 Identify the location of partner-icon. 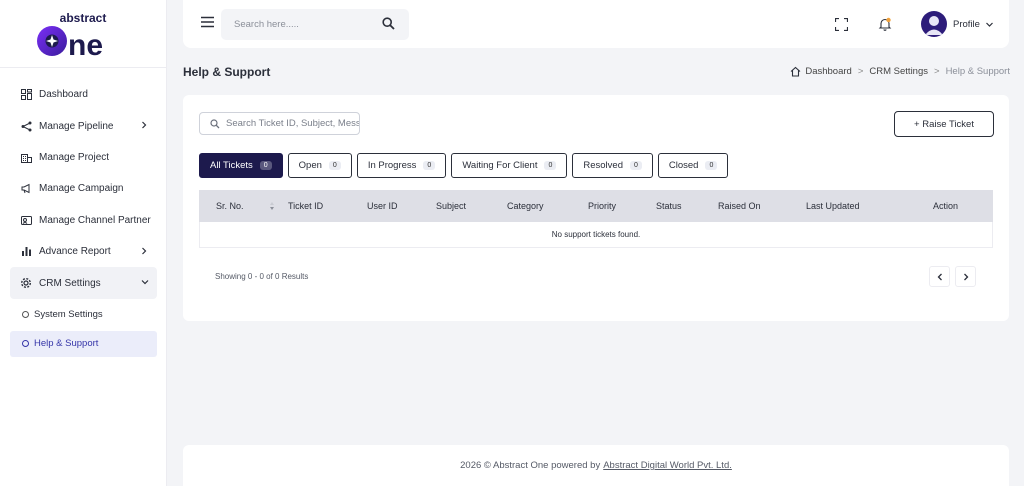
(26, 220).